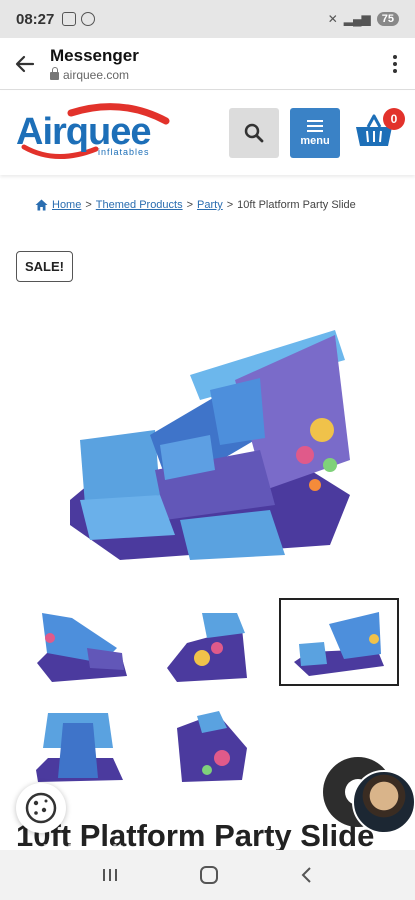 Image resolution: width=415 pixels, height=900 pixels. Describe the element at coordinates (93, 132) in the screenshot. I see `airquee-logo: Airquee inflatables` at that location.